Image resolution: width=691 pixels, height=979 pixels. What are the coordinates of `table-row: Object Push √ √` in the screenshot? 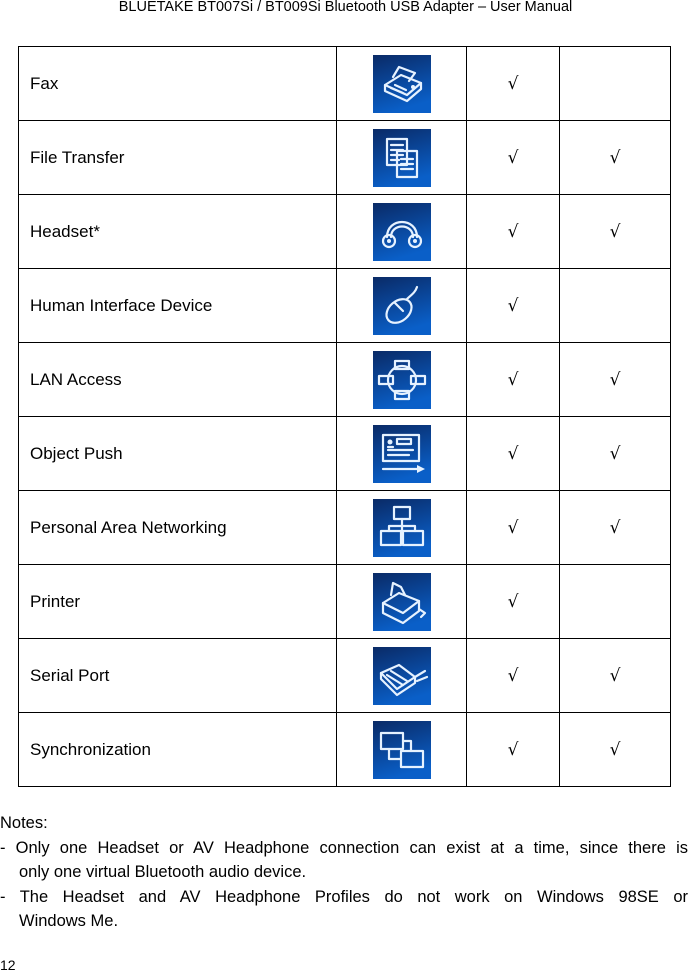 It's located at (344, 453).